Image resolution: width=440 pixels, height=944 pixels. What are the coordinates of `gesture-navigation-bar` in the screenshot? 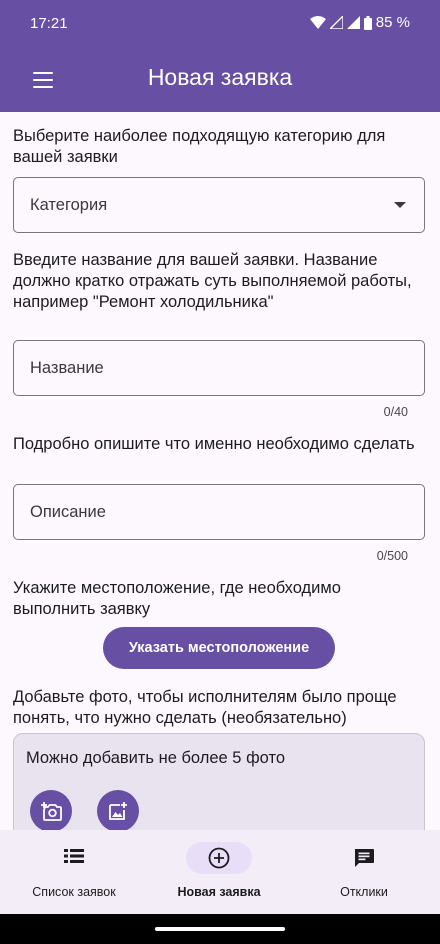 It's located at (220, 929).